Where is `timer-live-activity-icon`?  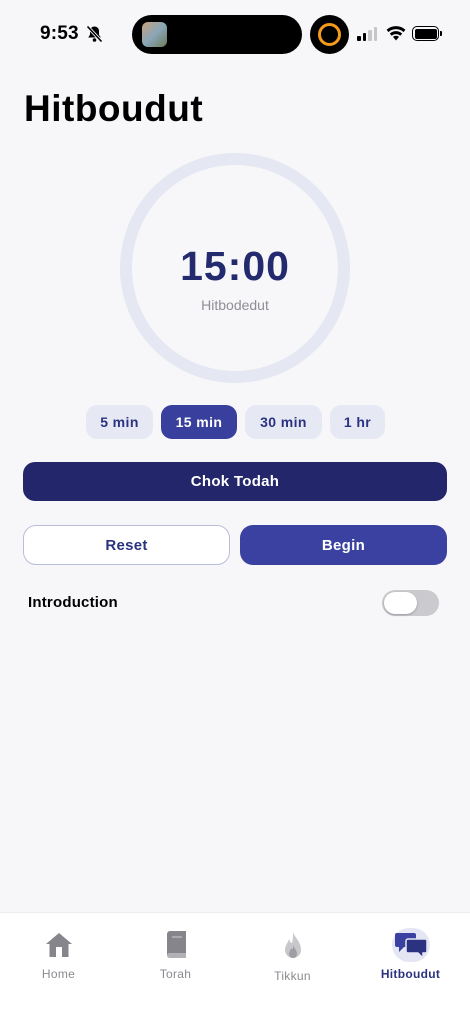
timer-live-activity-icon is located at coordinates (329, 34).